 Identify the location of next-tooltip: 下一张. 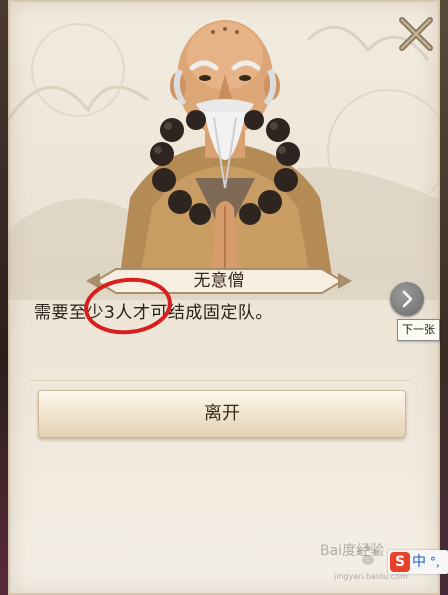
(418, 330).